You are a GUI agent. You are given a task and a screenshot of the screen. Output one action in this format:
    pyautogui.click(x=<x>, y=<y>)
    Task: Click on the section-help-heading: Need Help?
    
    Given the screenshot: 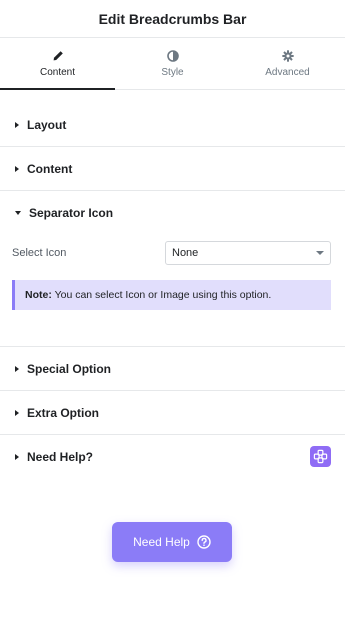 What is the action you would take?
    pyautogui.click(x=54, y=457)
    